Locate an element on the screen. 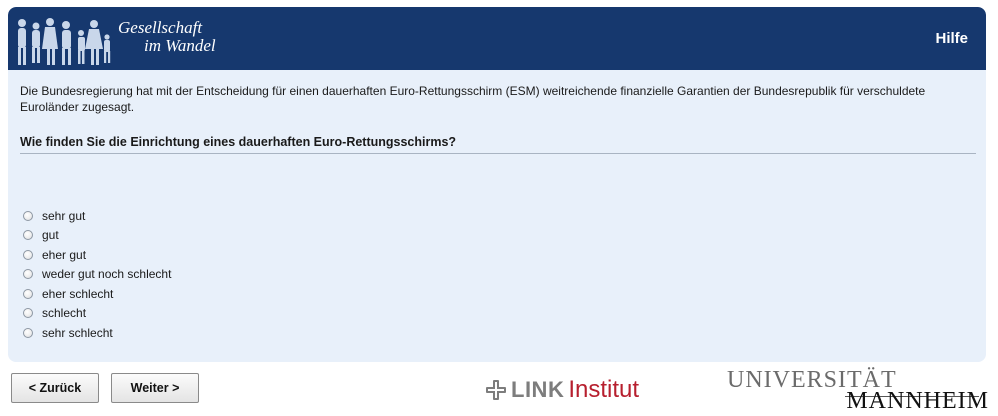 This screenshot has height=416, width=998. option-label: schlecht is located at coordinates (64, 313).